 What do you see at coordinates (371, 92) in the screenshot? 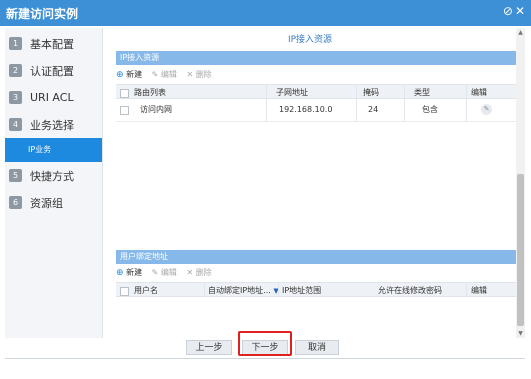
I see `col-mask: 掩码` at bounding box center [371, 92].